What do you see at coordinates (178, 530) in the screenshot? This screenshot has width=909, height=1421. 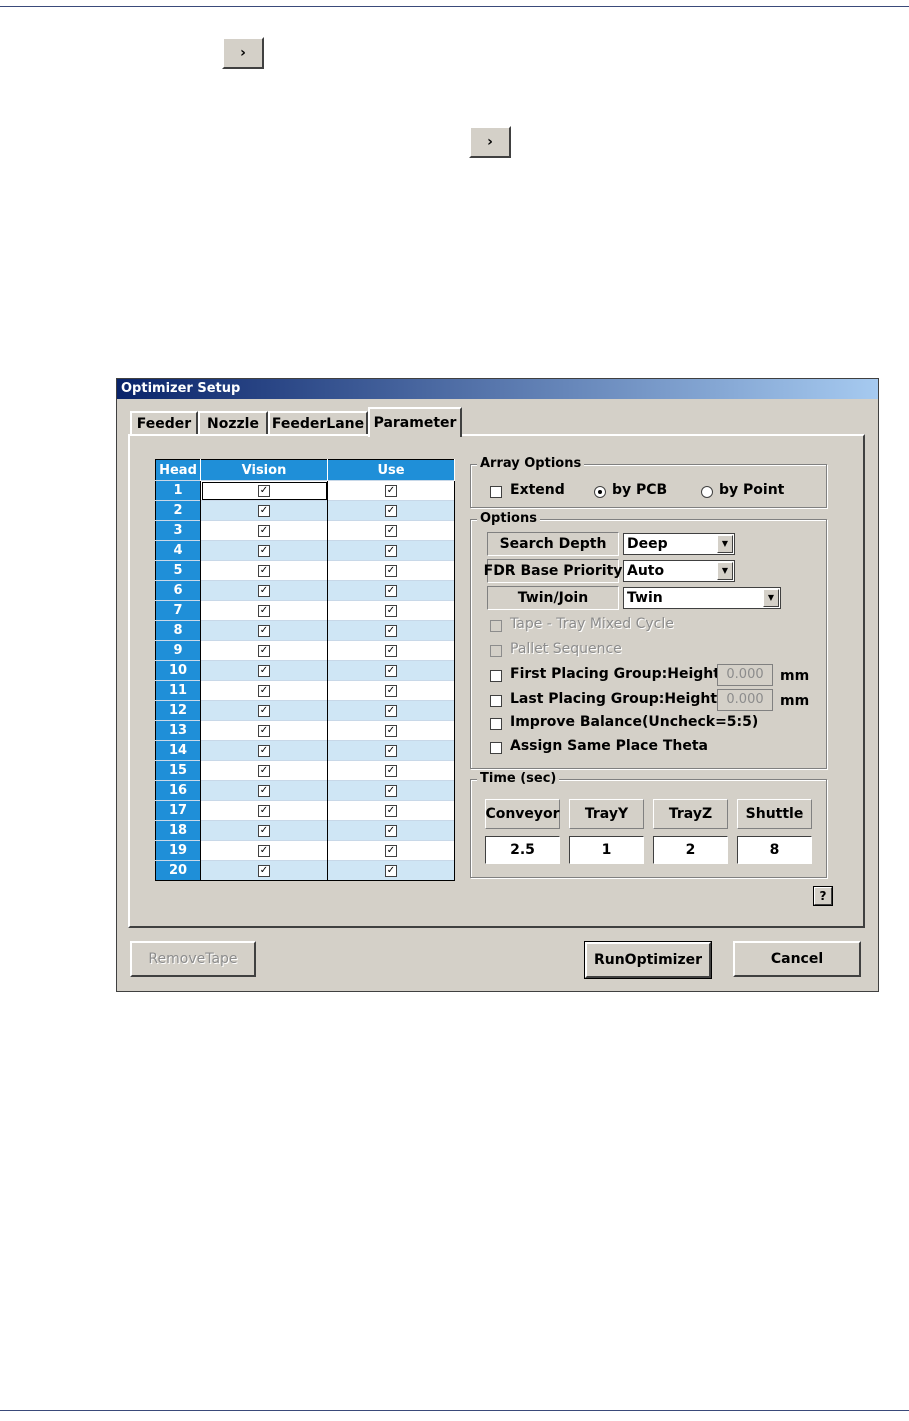 I see `head-number: 3` at bounding box center [178, 530].